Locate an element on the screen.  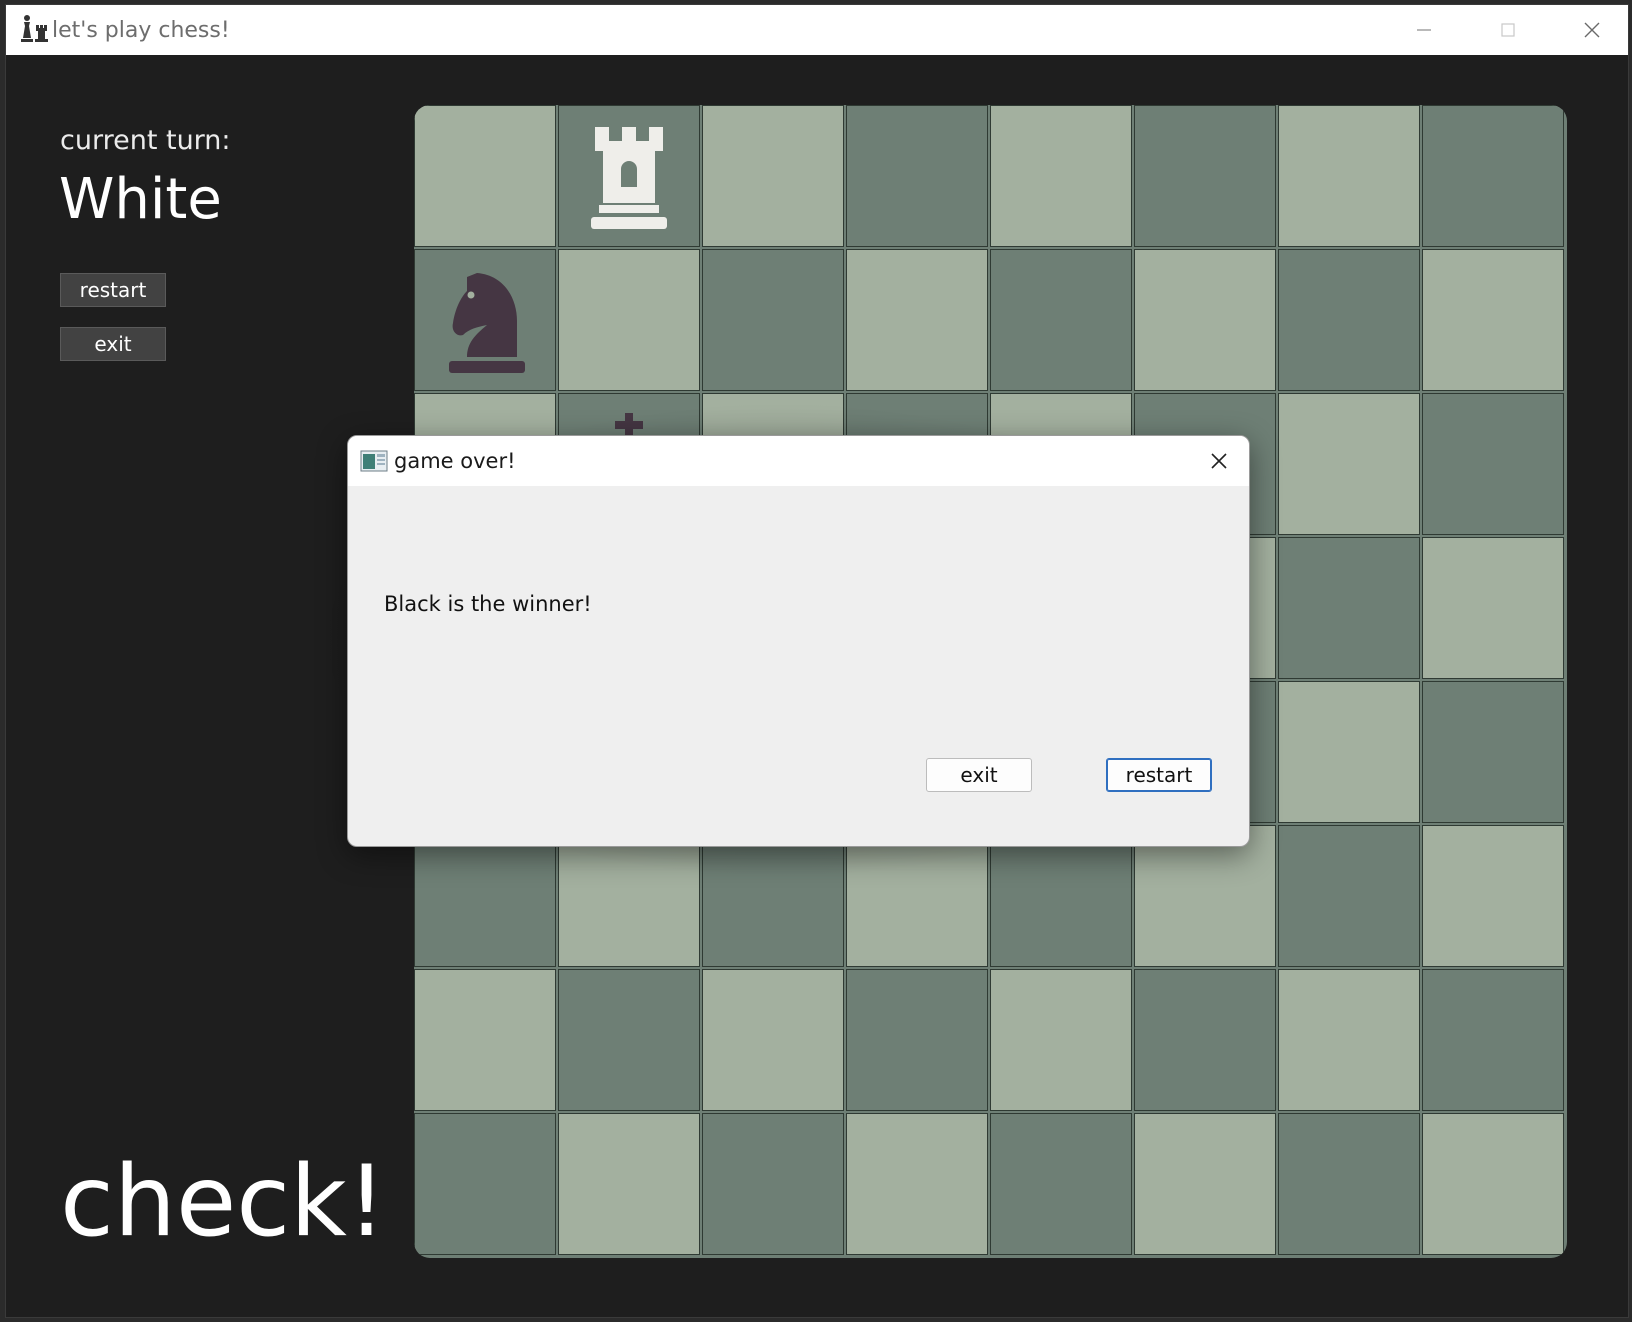
dialog-title-bar: game over! is located at coordinates (798, 461).